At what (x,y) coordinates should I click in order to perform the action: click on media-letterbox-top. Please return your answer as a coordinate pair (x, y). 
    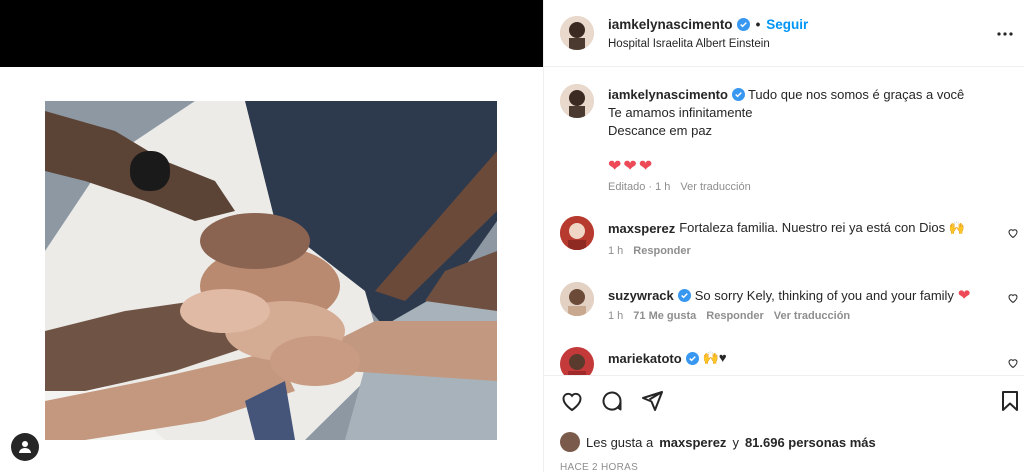
    Looking at the image, I should click on (271, 33).